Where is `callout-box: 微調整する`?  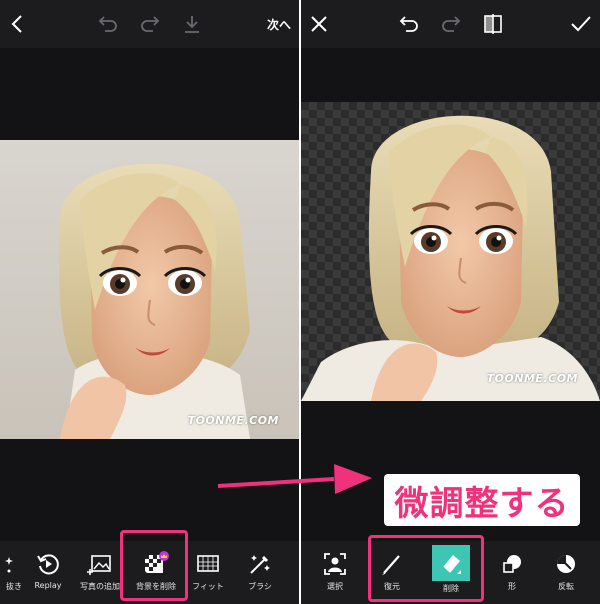 callout-box: 微調整する is located at coordinates (482, 500).